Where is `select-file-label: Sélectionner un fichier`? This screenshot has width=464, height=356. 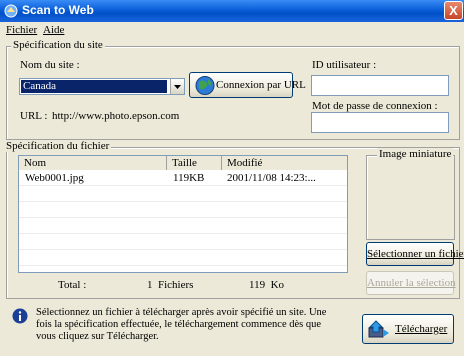 select-file-label: Sélectionner un fichier is located at coordinates (415, 254).